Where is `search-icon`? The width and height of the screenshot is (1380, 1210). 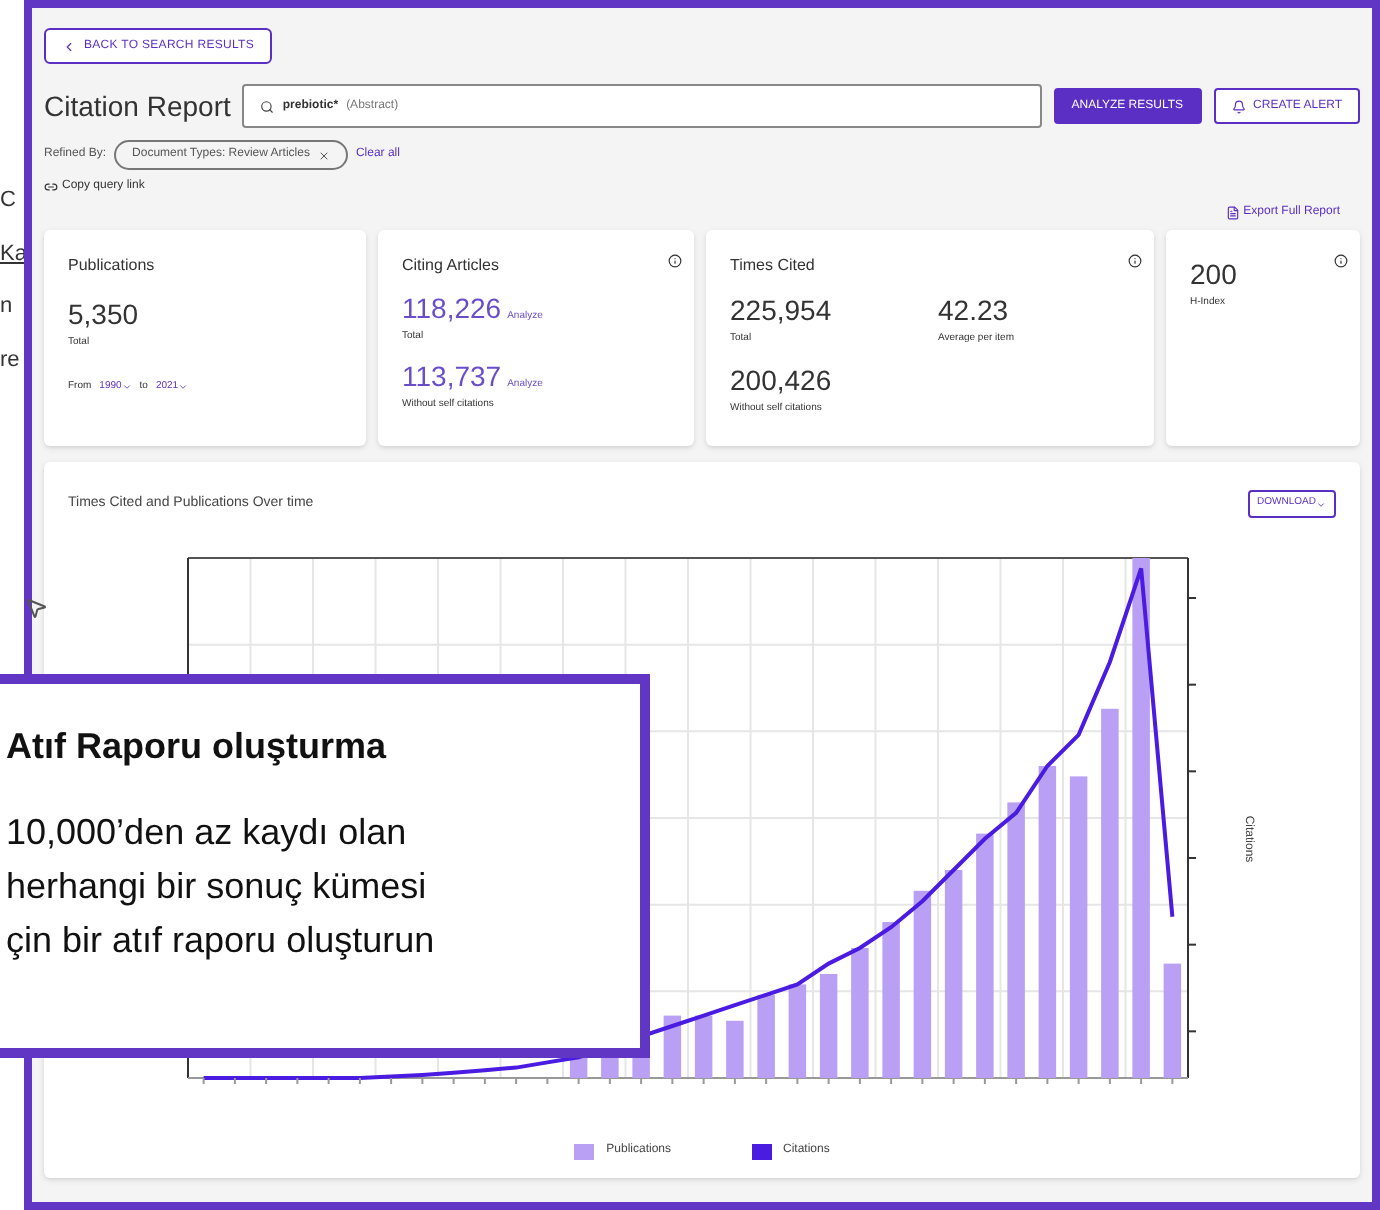 search-icon is located at coordinates (267, 106).